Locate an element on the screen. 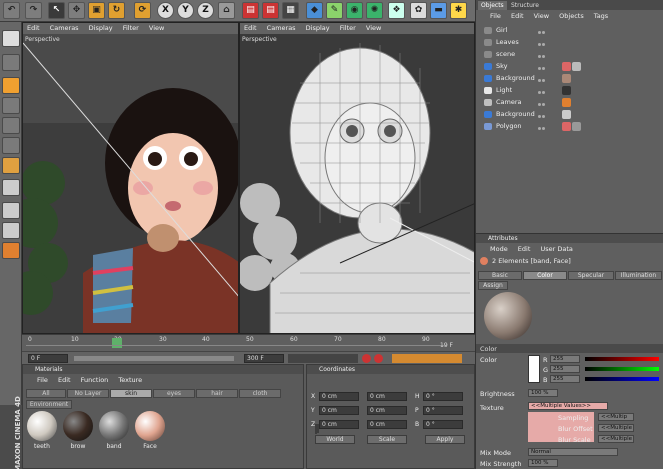  size-x-field: 0 cm is located at coordinates (387, 396).